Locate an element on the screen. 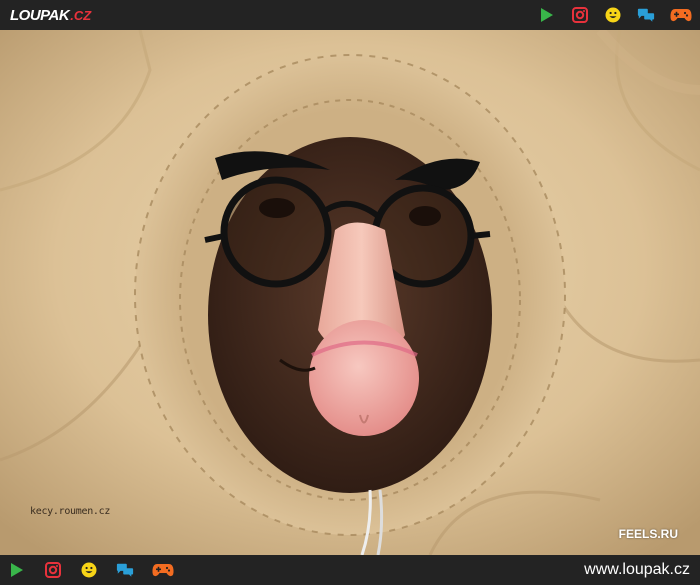  logo-main-text: LOUPAK is located at coordinates (40, 15).